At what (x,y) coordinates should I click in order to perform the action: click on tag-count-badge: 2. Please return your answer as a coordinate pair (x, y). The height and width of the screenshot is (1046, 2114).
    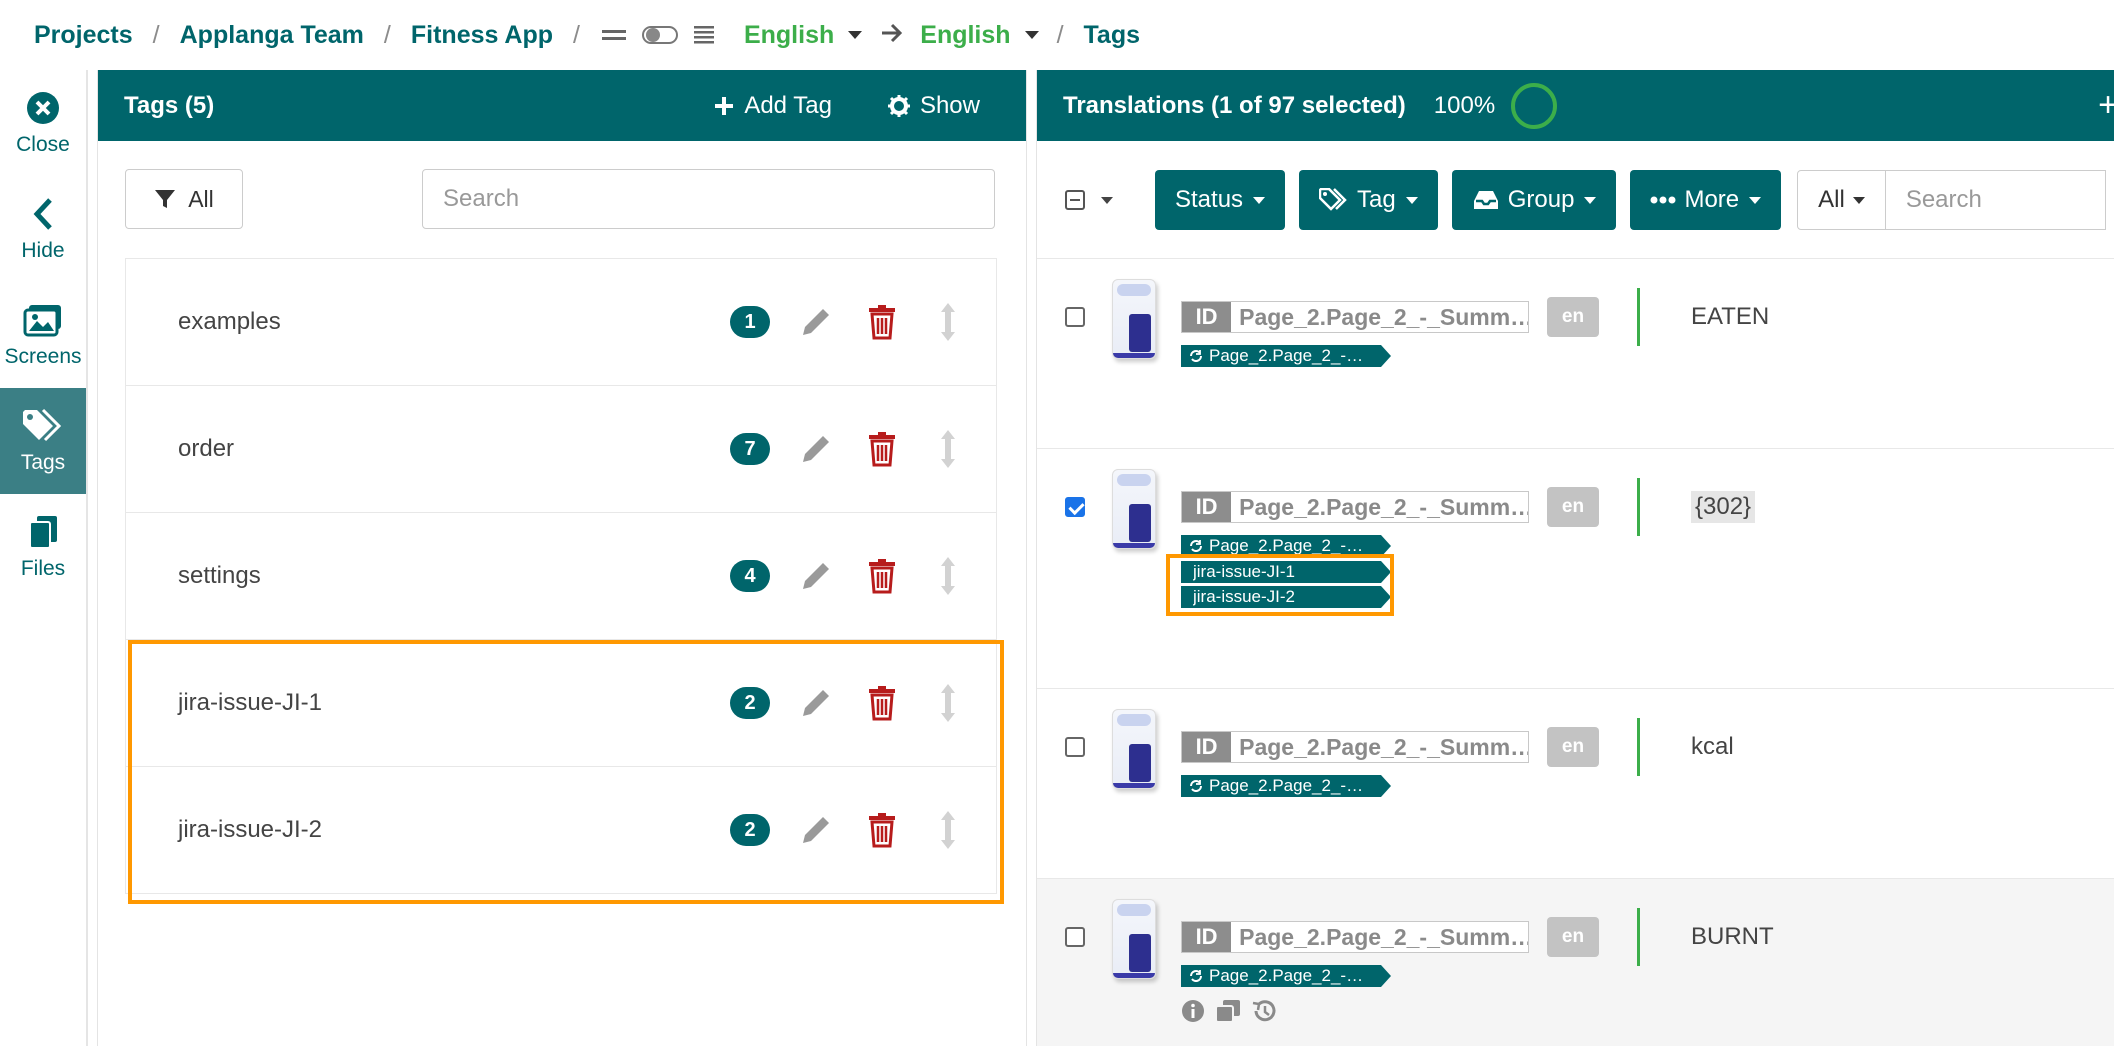
    Looking at the image, I should click on (750, 703).